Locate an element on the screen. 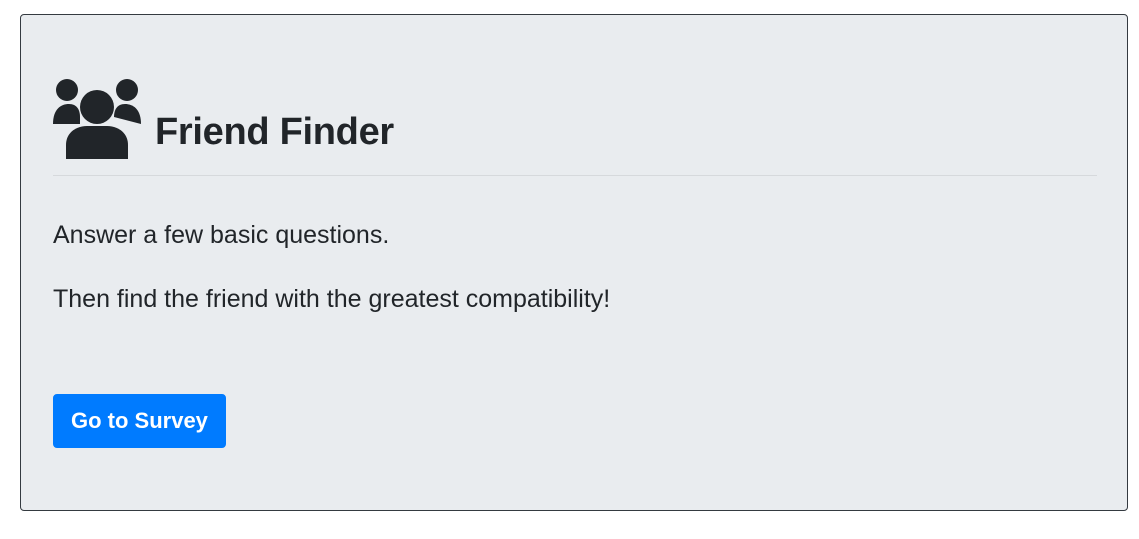  go-to-survey-button: Go to Survey is located at coordinates (139, 421).